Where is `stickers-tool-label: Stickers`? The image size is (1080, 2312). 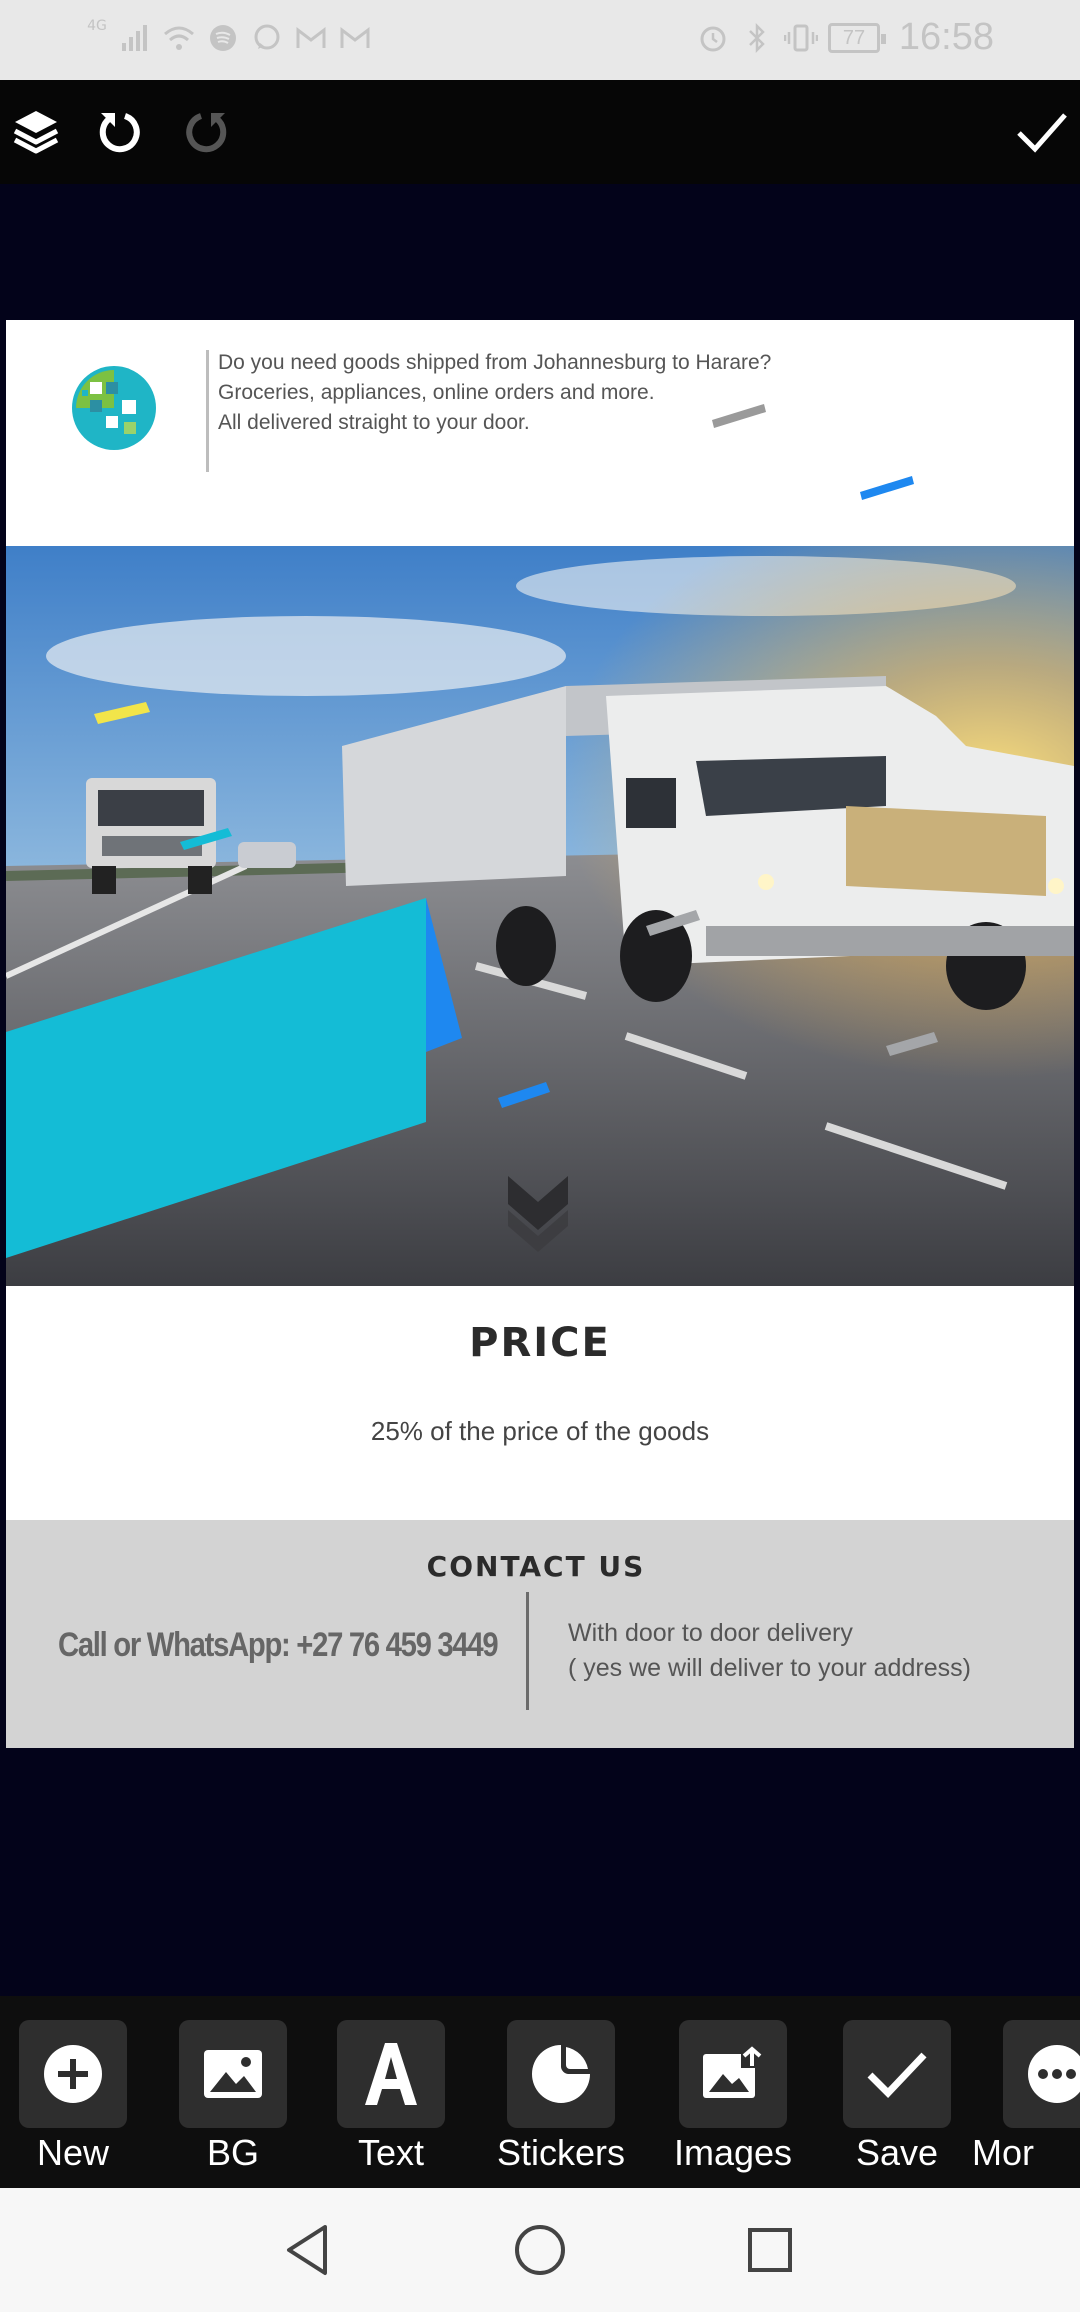 stickers-tool-label: Stickers is located at coordinates (561, 2152).